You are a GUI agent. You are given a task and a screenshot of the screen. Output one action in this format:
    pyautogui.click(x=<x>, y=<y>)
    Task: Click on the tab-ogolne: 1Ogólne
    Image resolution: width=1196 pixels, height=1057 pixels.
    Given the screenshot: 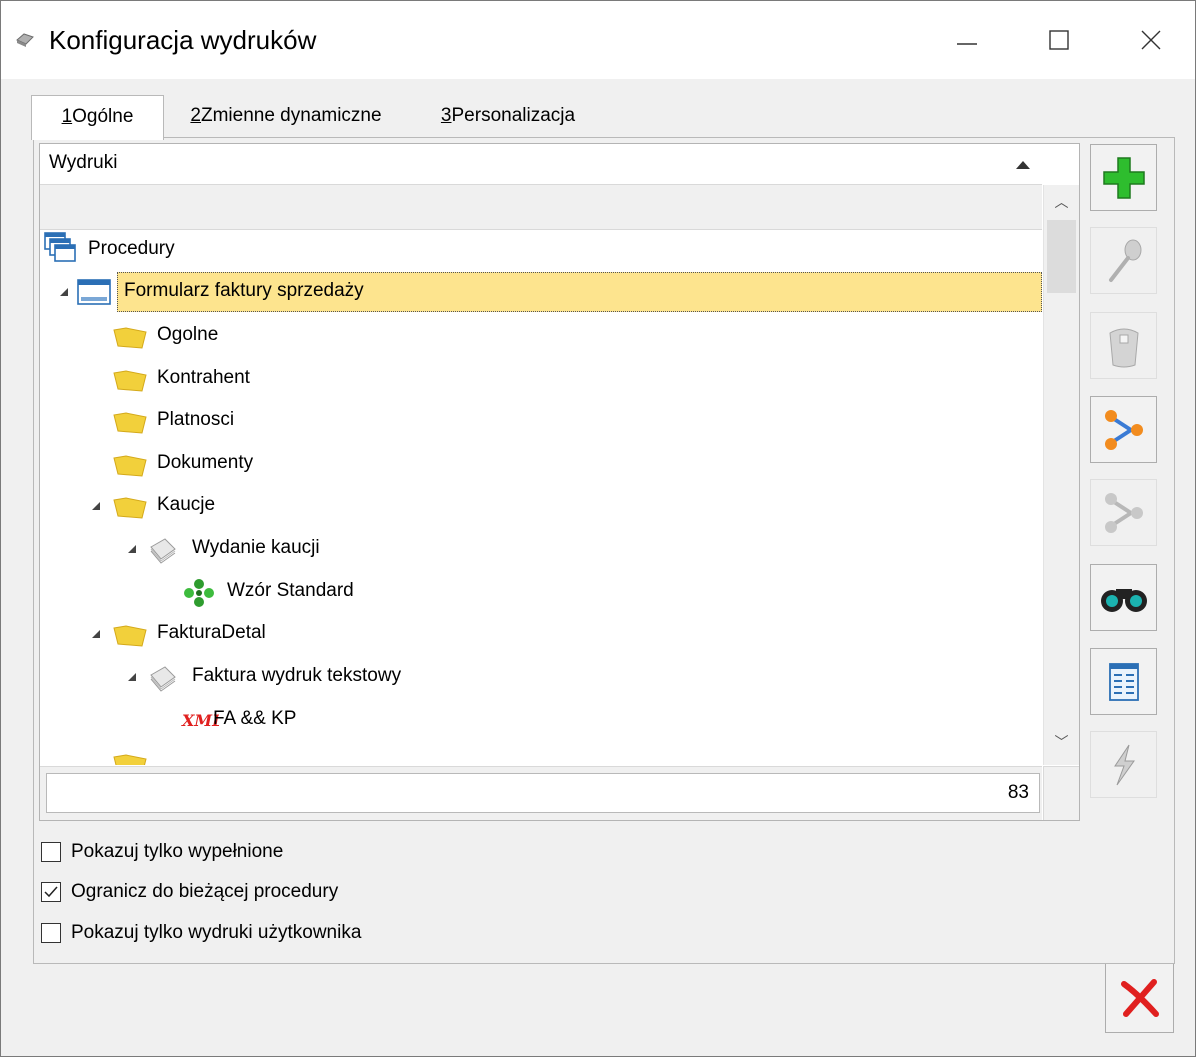 What is the action you would take?
    pyautogui.click(x=97, y=117)
    